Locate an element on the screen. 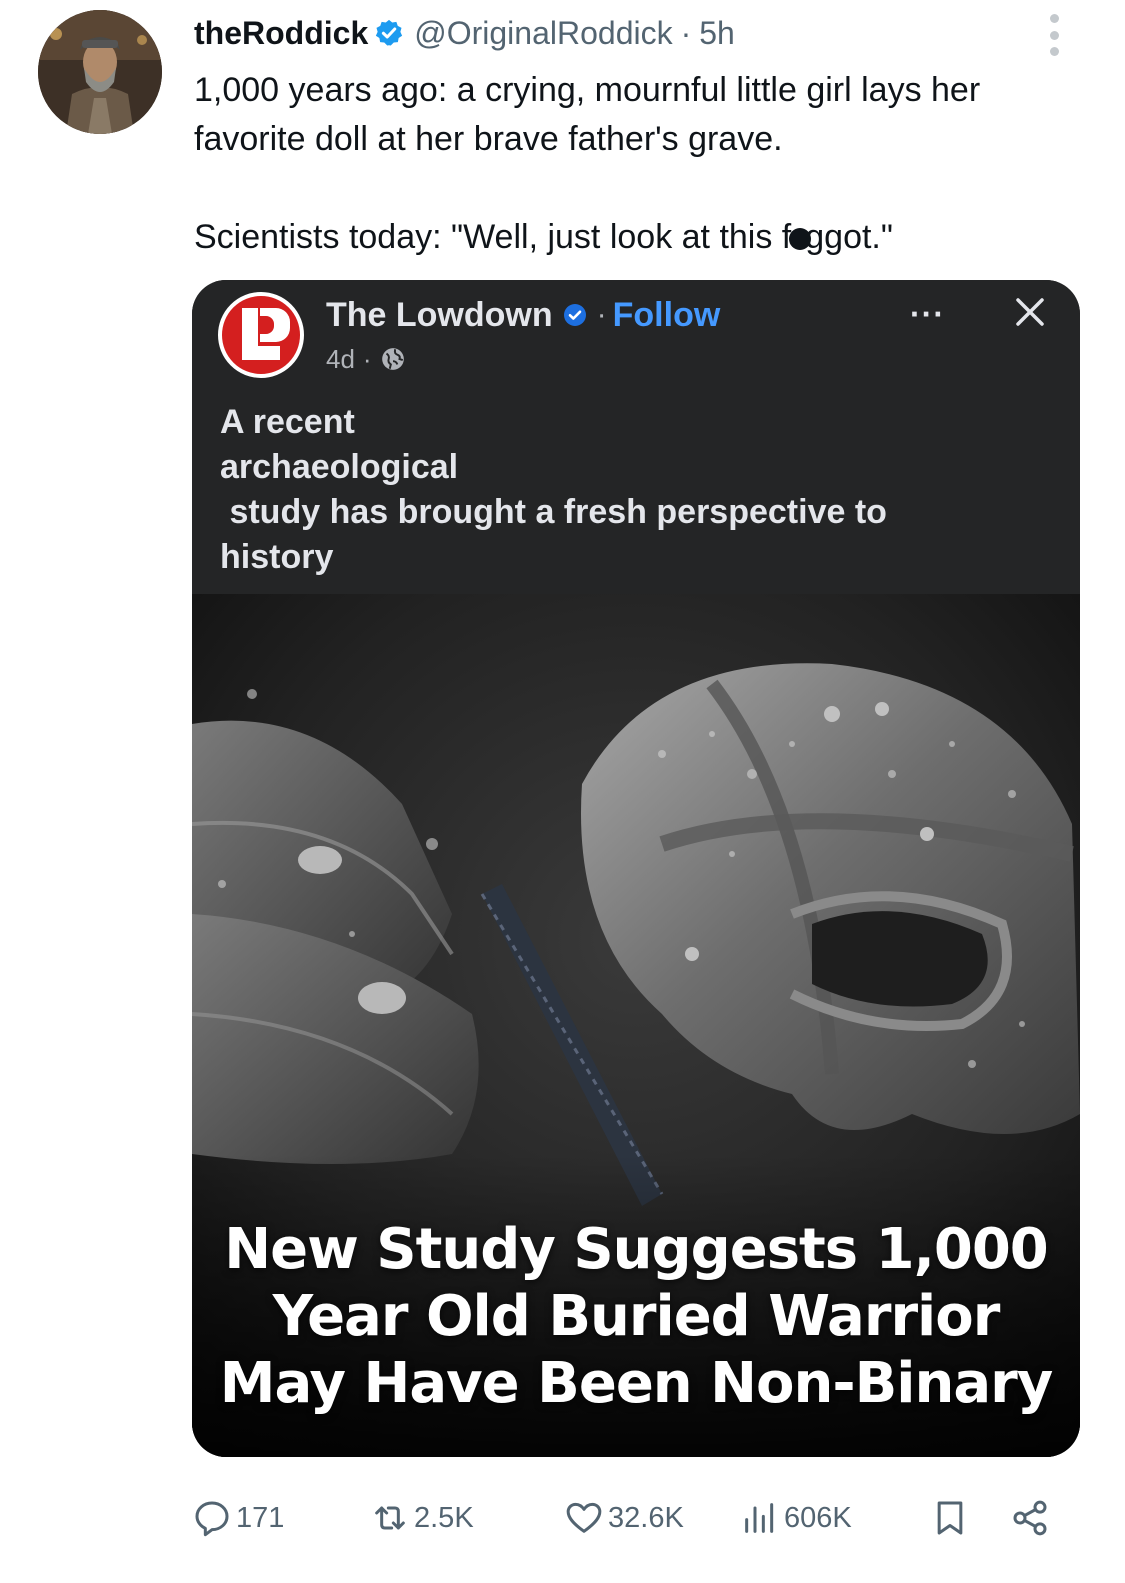  headline-line: New Study Suggests 1,000 is located at coordinates (636, 1249).